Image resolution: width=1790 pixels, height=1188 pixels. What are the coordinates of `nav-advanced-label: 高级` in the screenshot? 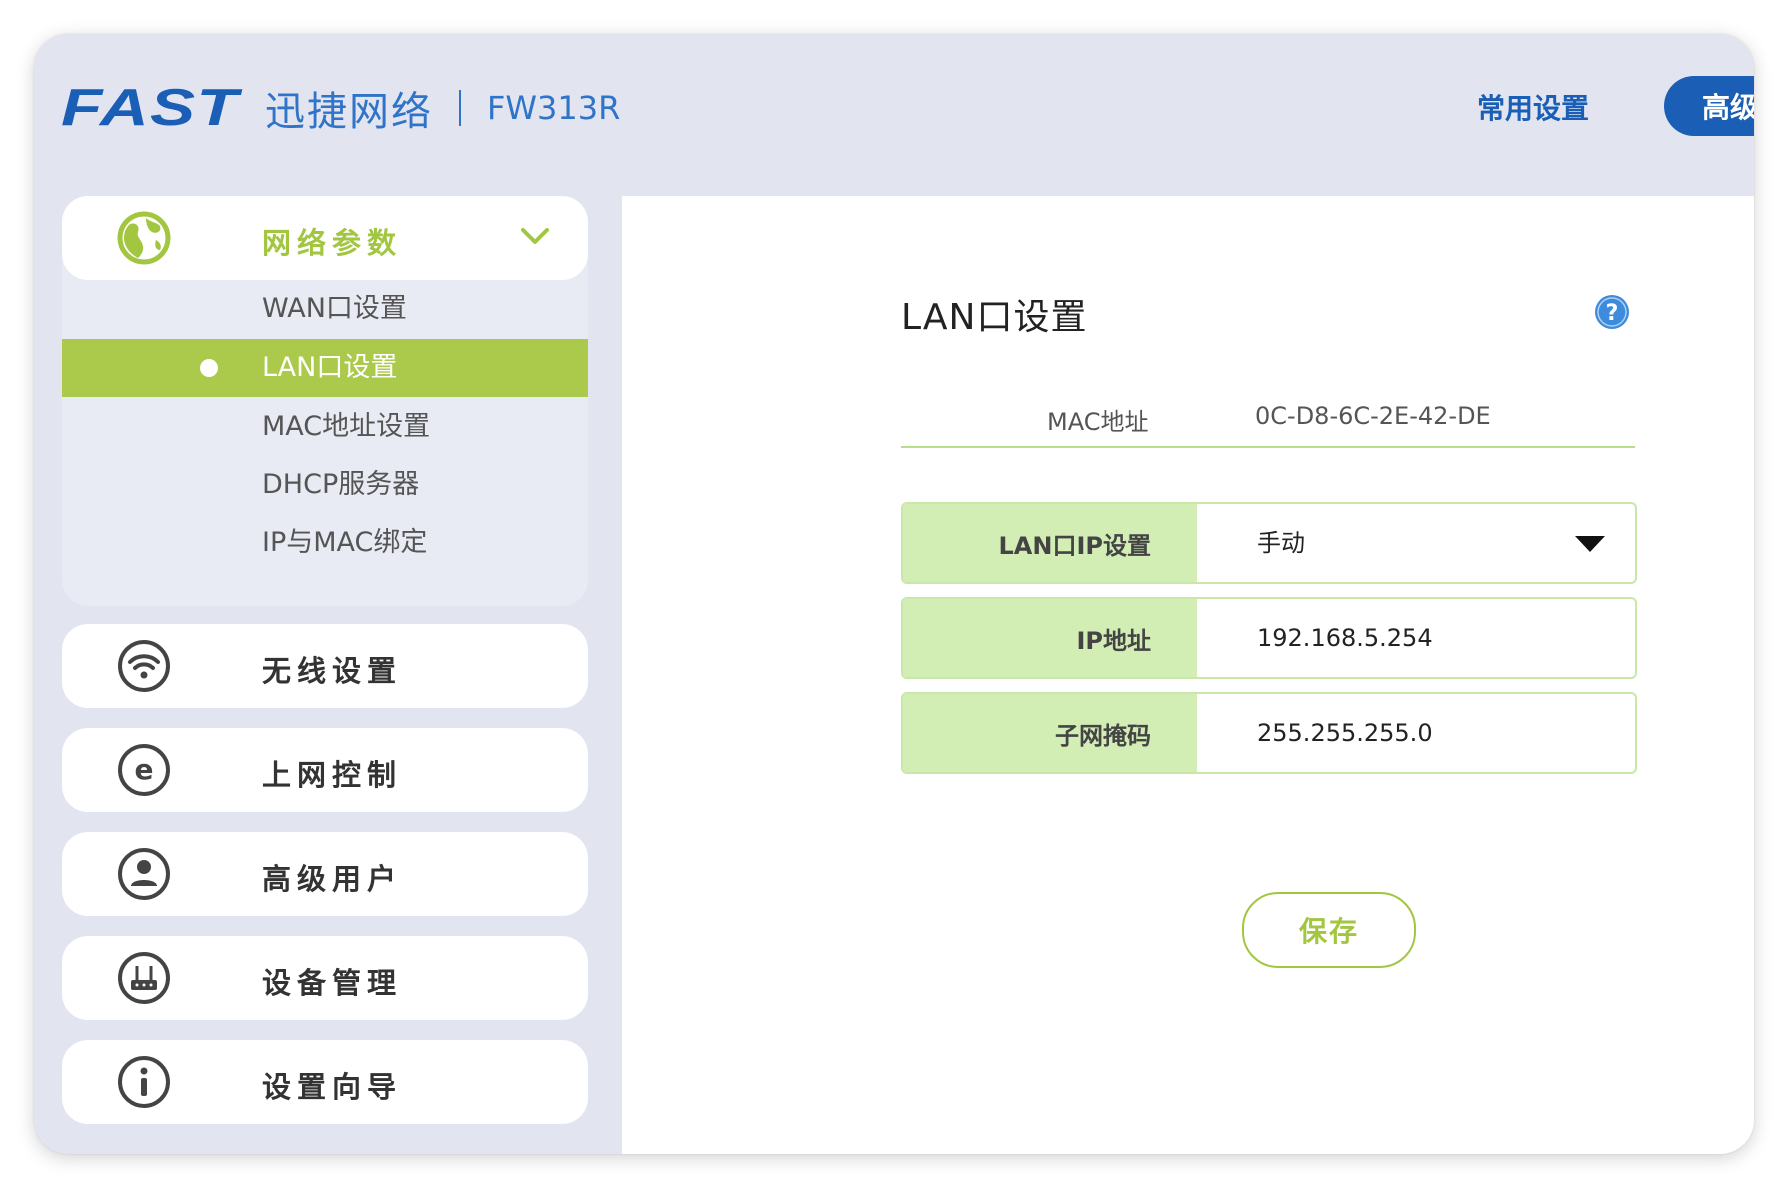 It's located at (1728, 107).